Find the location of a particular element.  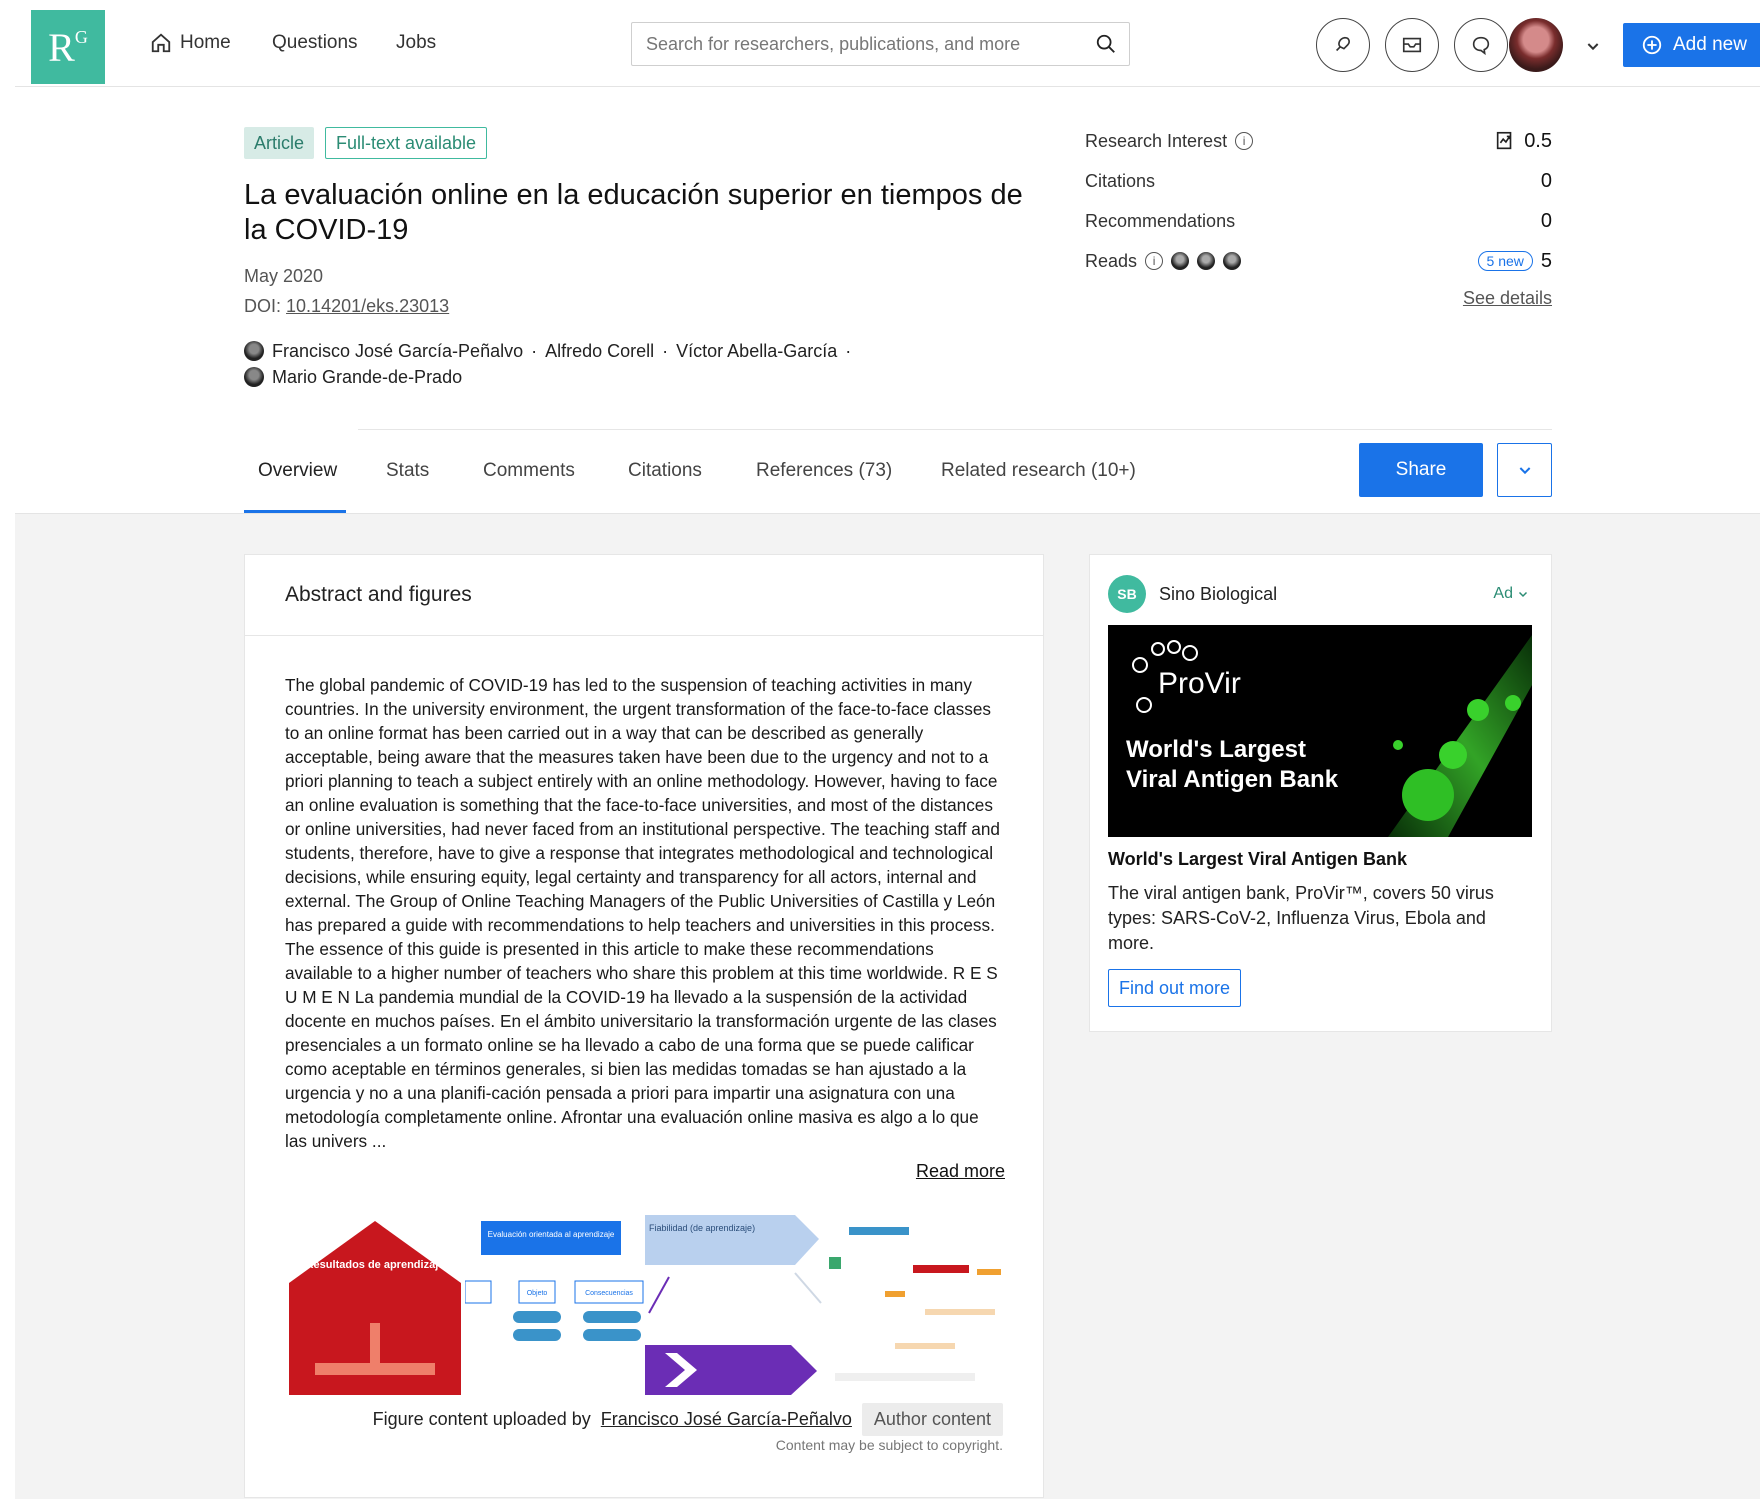

doi-link: 10.14201/eks.23013 is located at coordinates (367, 306).